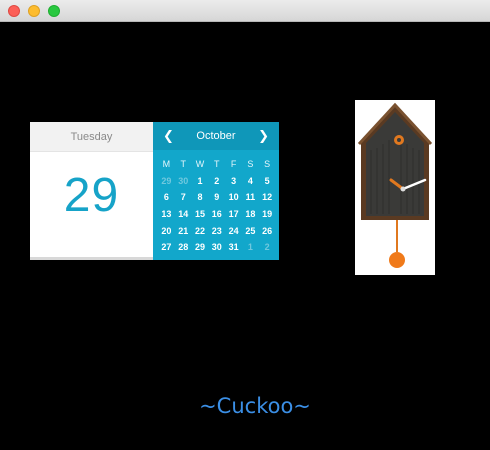 Image resolution: width=490 pixels, height=450 pixels. I want to click on caption-text: ~Cuckoo~, so click(255, 406).